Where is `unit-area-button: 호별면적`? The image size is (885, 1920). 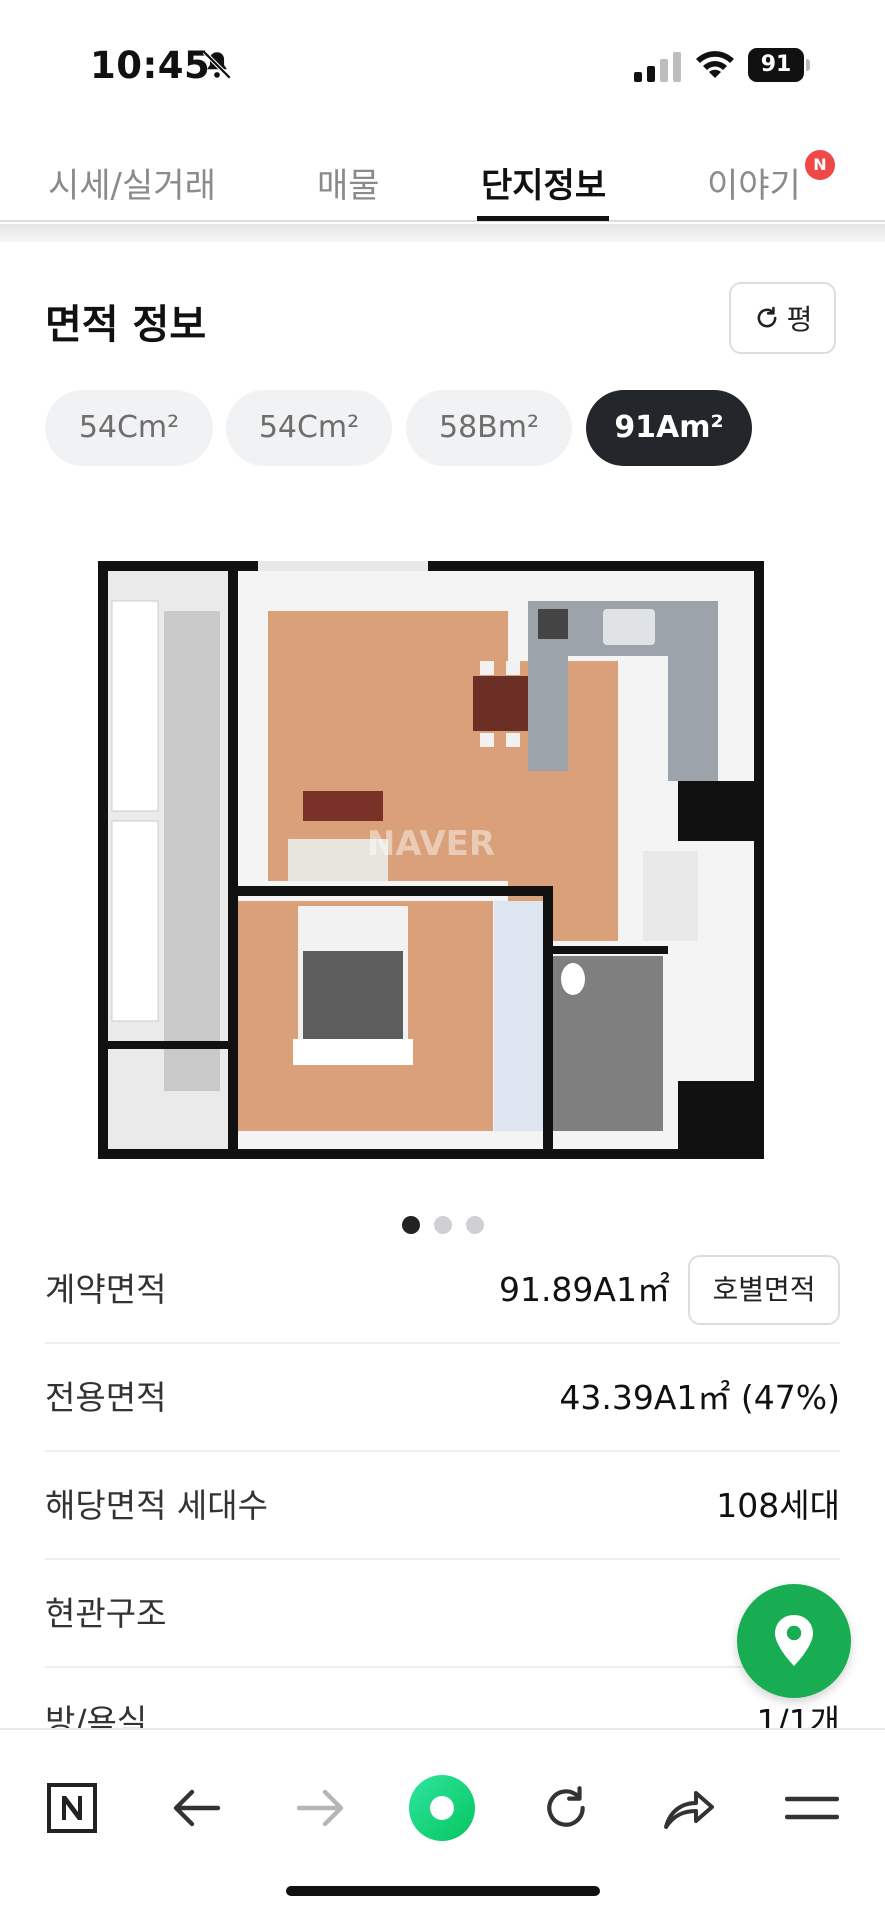
unit-area-button: 호별면적 is located at coordinates (764, 1290).